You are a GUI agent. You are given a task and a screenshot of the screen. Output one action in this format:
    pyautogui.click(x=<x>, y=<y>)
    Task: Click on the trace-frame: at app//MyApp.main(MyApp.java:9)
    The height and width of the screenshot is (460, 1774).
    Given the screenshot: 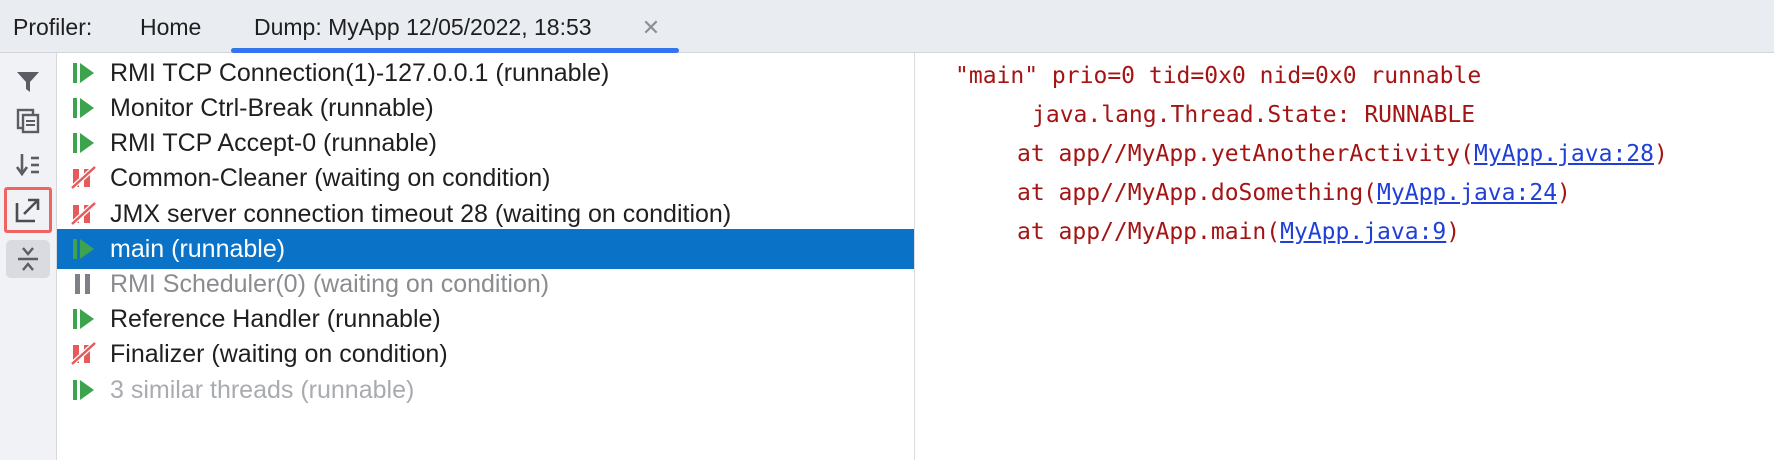 What is the action you would take?
    pyautogui.click(x=1238, y=232)
    